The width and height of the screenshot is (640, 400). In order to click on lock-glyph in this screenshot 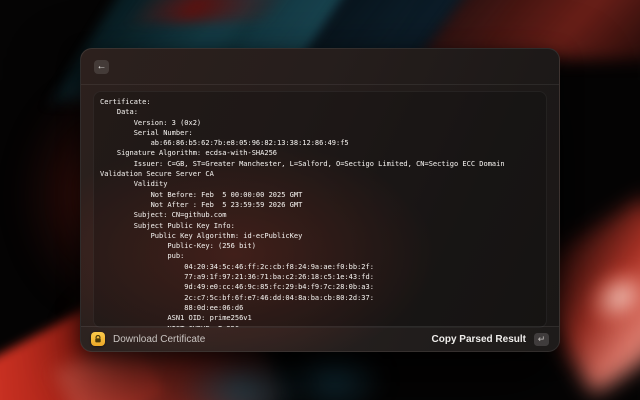, I will do `click(98, 339)`.